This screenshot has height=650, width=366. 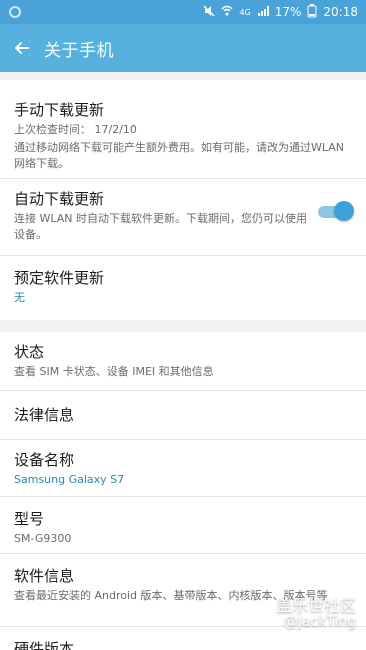 I want to click on battery-percent: 17%, so click(x=288, y=12).